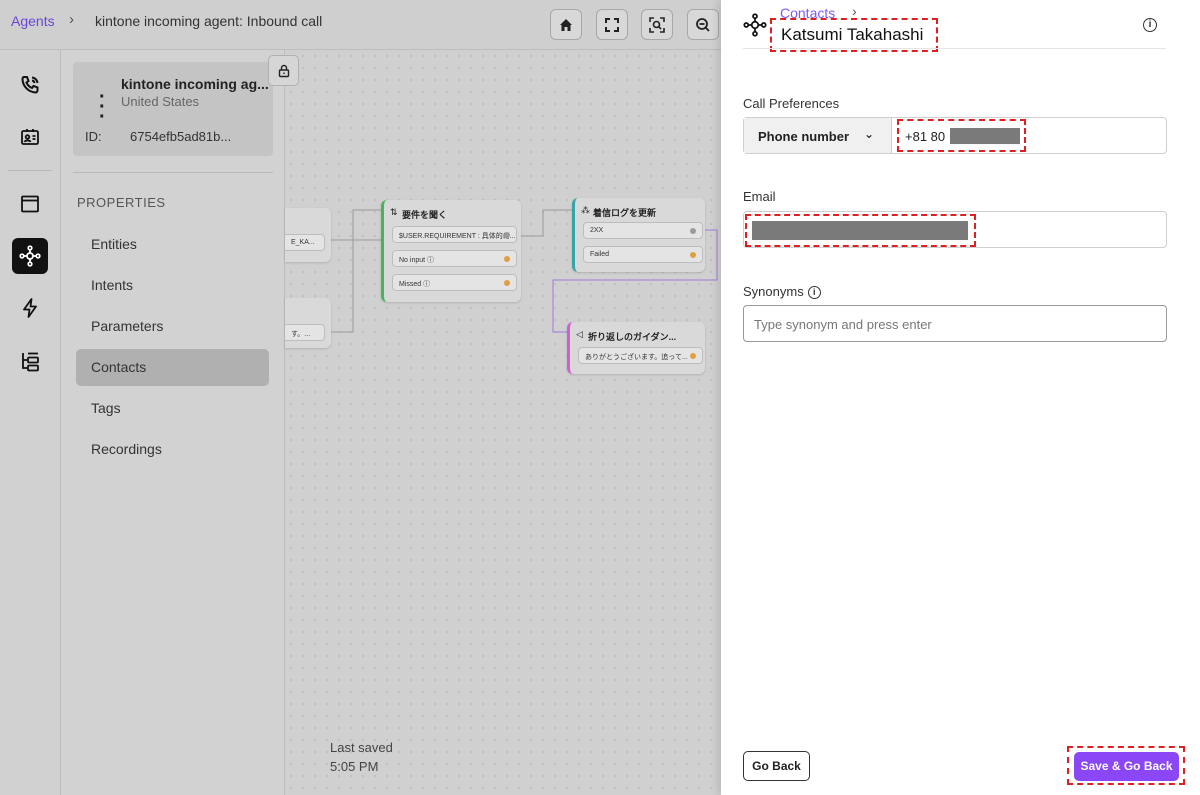  I want to click on synonyms-label-row: Synonyms i, so click(782, 292).